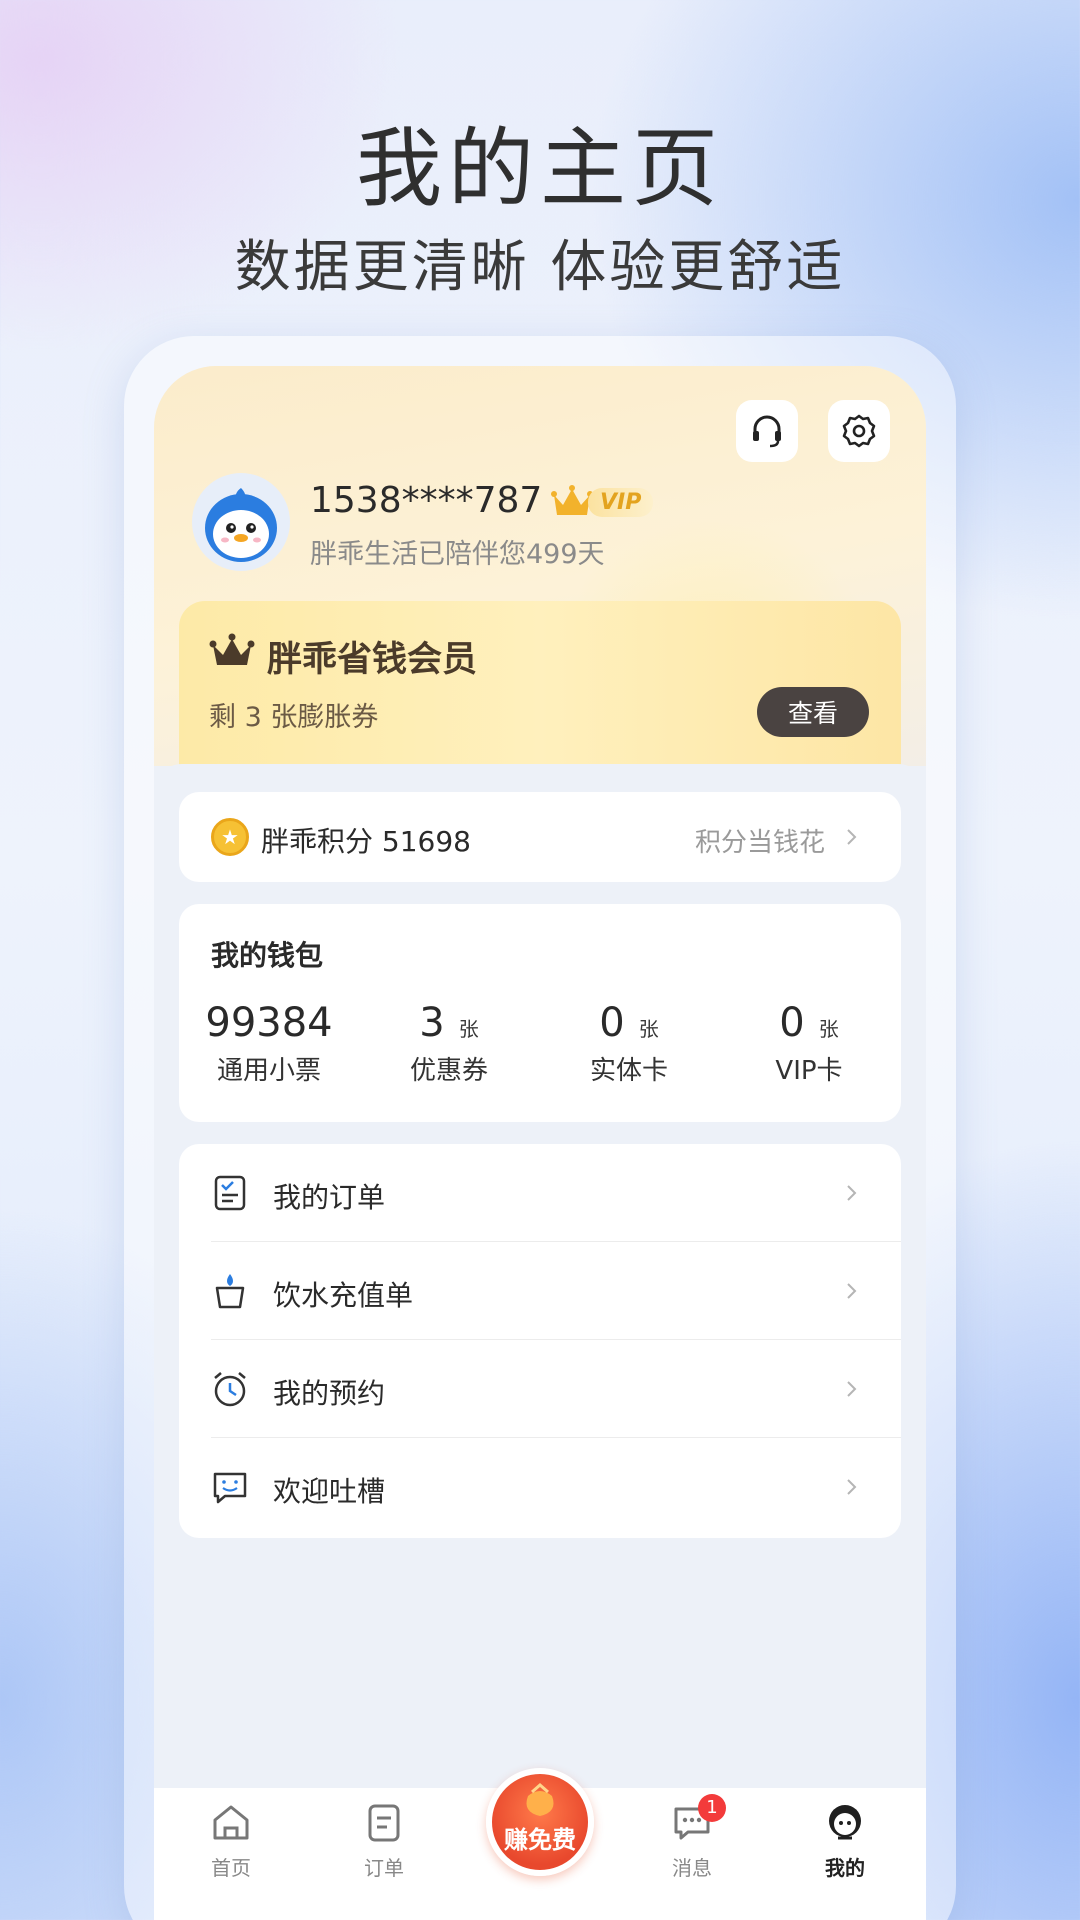 The height and width of the screenshot is (1920, 1080). I want to click on wallet-label: 通用小票, so click(268, 1071).